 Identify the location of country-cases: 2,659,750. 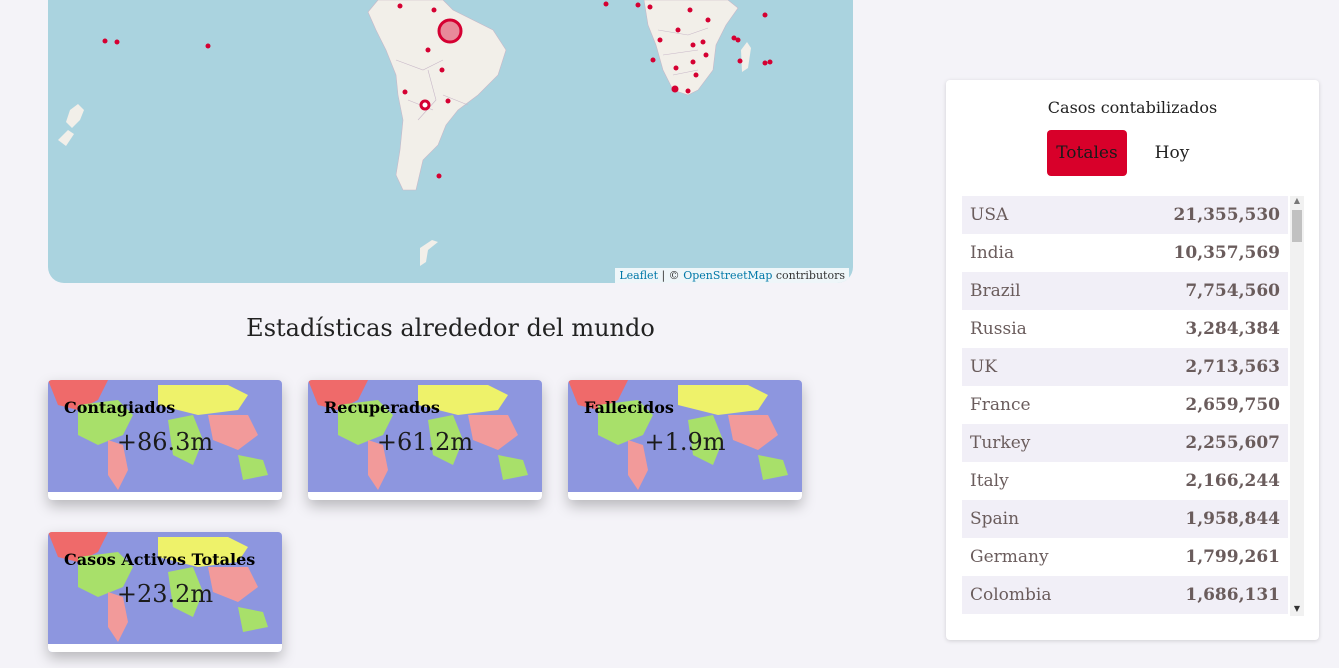
(1232, 405).